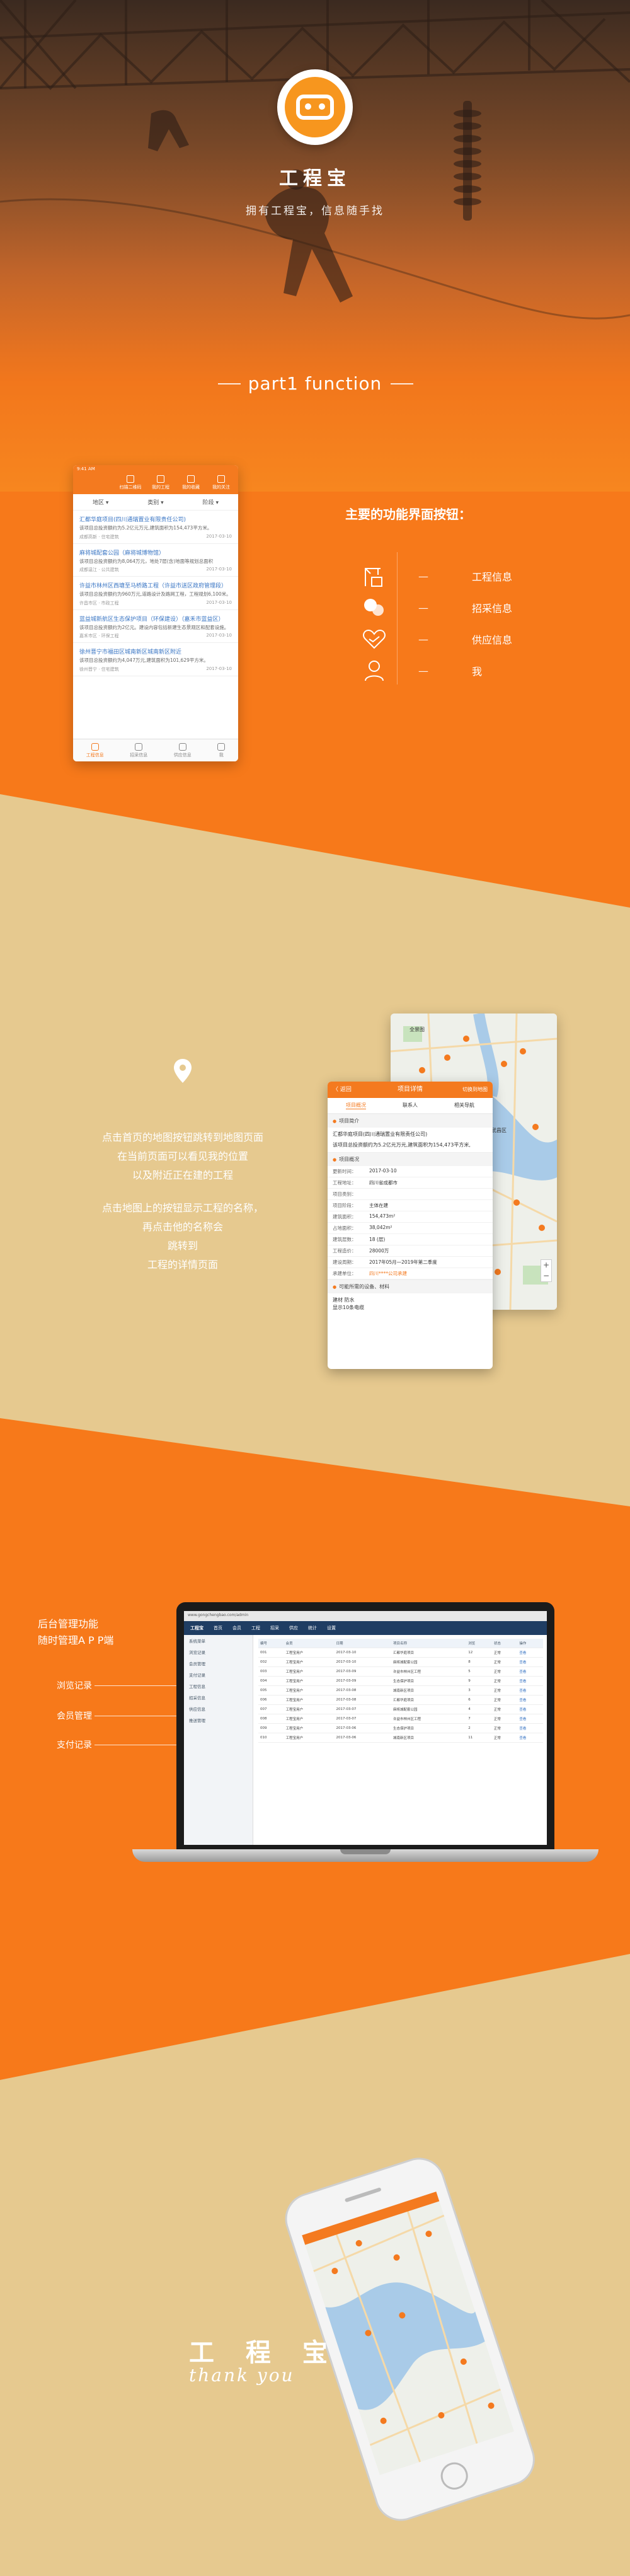 This screenshot has width=630, height=2576. Describe the element at coordinates (218, 1640) in the screenshot. I see `sidebar-item: 系统菜单` at that location.